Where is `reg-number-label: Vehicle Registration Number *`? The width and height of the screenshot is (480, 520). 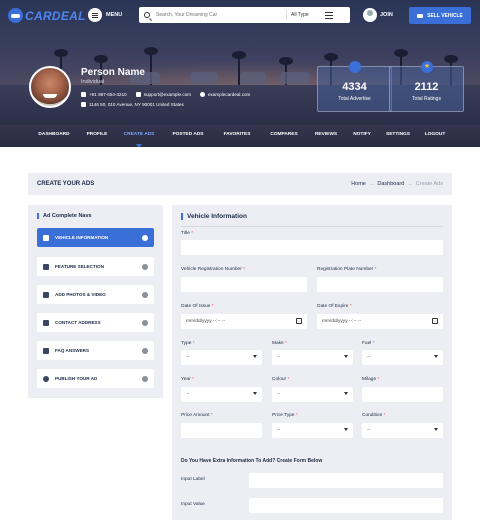 reg-number-label: Vehicle Registration Number * is located at coordinates (213, 269).